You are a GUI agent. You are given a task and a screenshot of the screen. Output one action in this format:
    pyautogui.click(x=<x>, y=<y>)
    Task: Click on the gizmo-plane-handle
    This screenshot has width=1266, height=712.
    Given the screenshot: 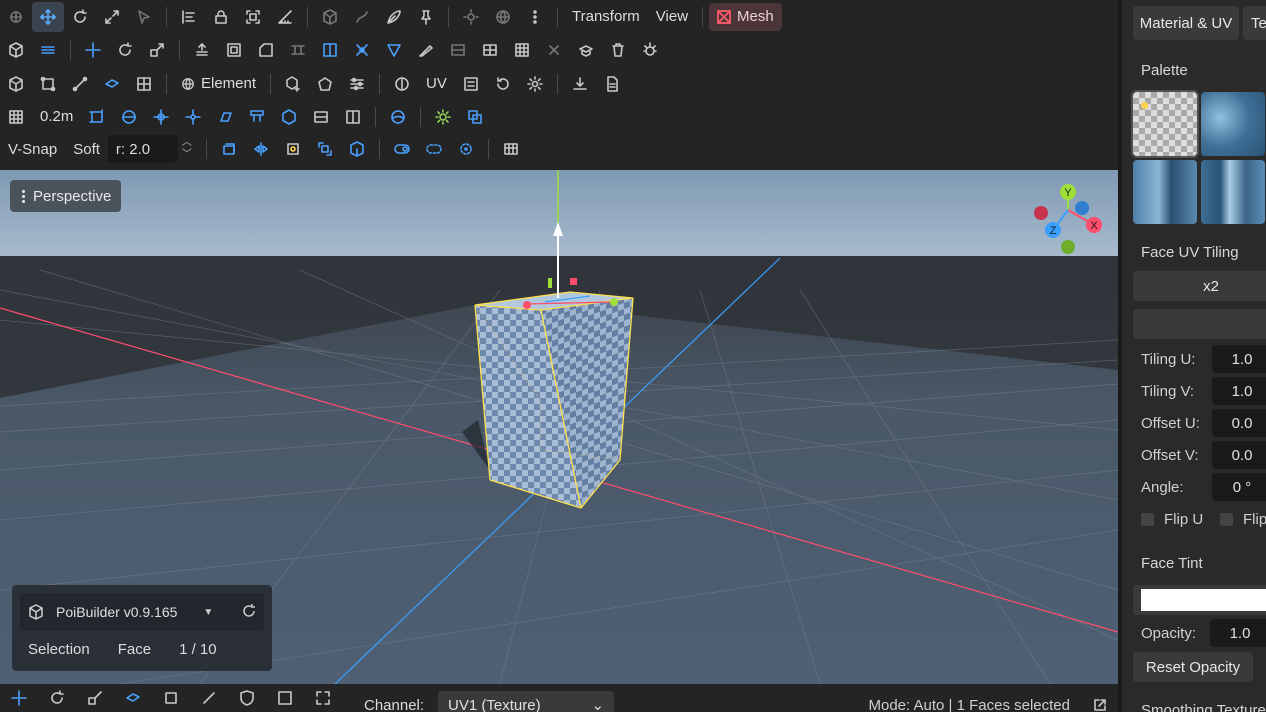 What is the action you would take?
    pyautogui.click(x=573, y=281)
    